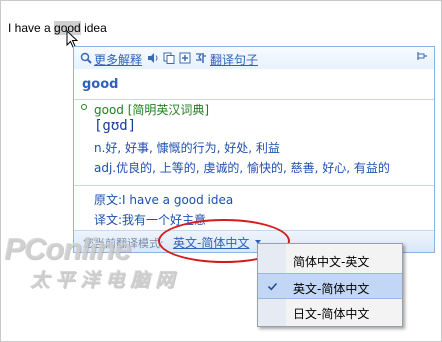 Image resolution: width=442 pixels, height=342 pixels. What do you see at coordinates (31, 28) in the screenshot?
I see `source-text-before: I have a` at bounding box center [31, 28].